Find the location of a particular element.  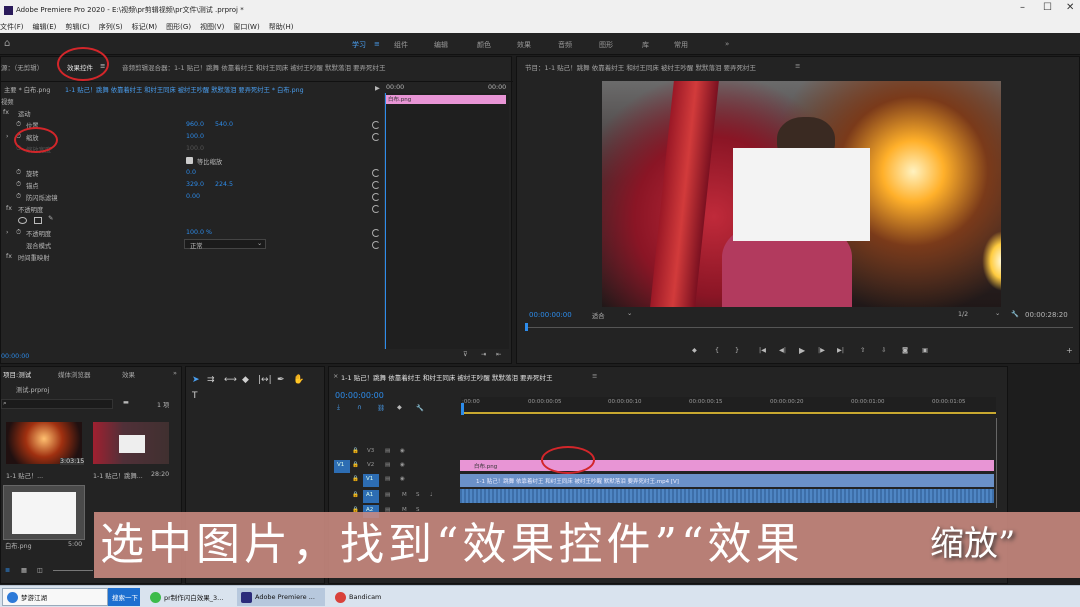

lift-icon: ⇧ is located at coordinates (862, 350).